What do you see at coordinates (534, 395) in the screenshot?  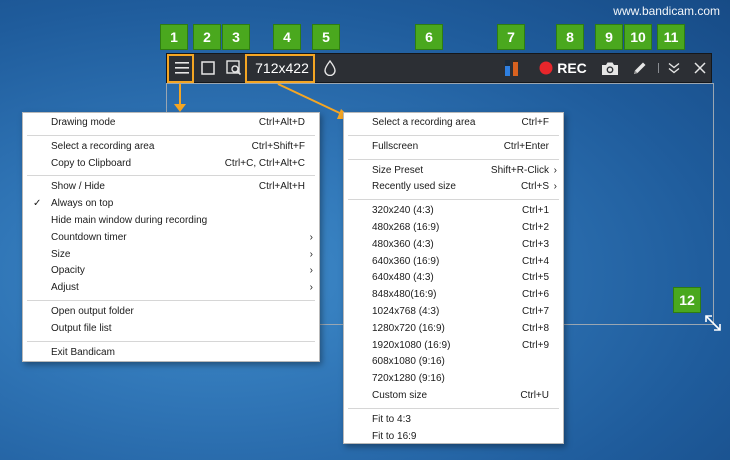 I see `menu-item-shortcut: Ctrl+U` at bounding box center [534, 395].